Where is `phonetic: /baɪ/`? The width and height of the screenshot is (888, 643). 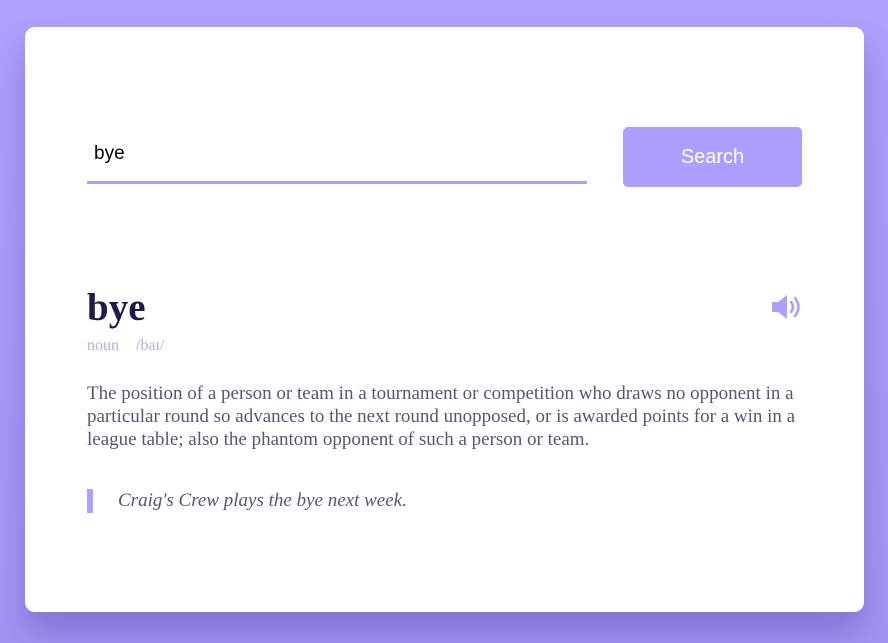 phonetic: /baɪ/ is located at coordinates (150, 345).